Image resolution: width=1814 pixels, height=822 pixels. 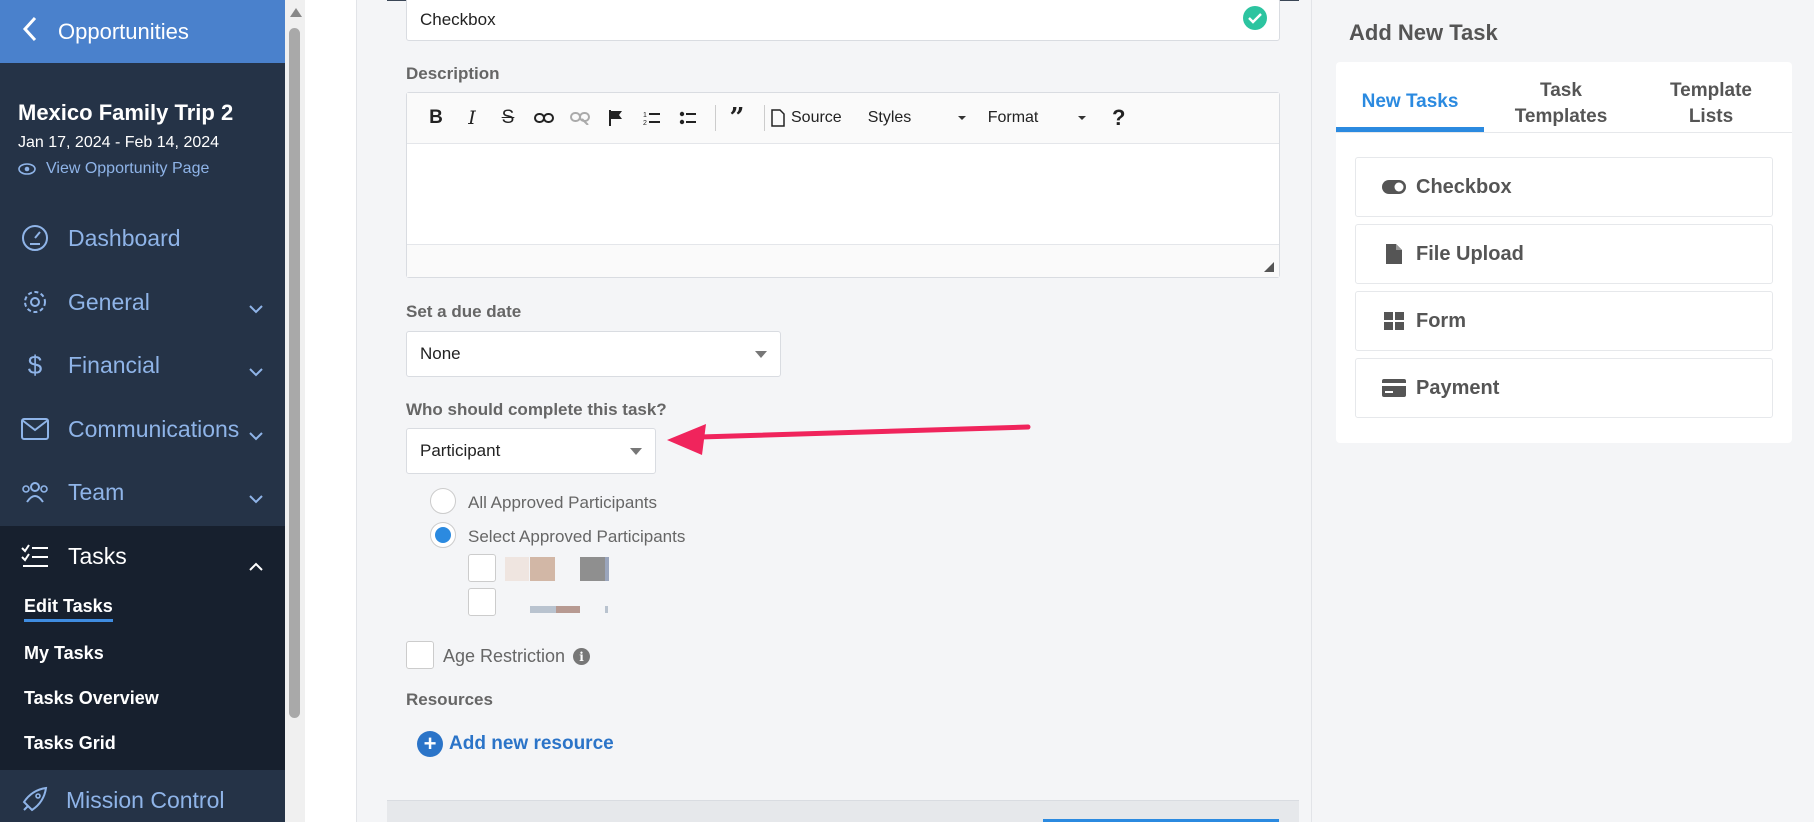 What do you see at coordinates (97, 555) in the screenshot?
I see `nav-tasks-label: Tasks` at bounding box center [97, 555].